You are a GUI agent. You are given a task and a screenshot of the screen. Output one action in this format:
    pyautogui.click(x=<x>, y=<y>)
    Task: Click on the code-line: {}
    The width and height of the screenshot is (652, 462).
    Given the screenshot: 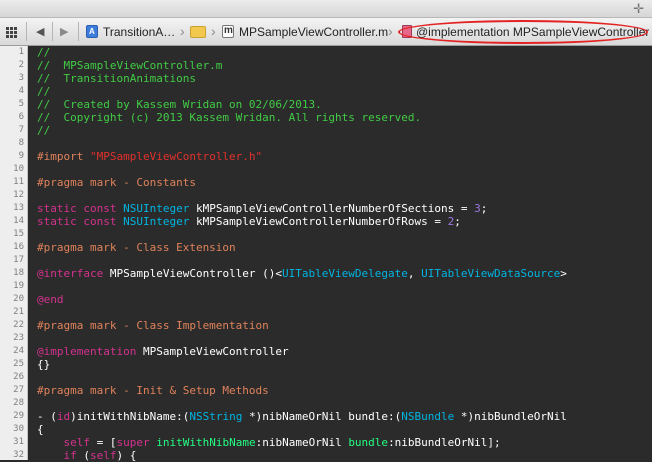 What is the action you would take?
    pyautogui.click(x=44, y=364)
    